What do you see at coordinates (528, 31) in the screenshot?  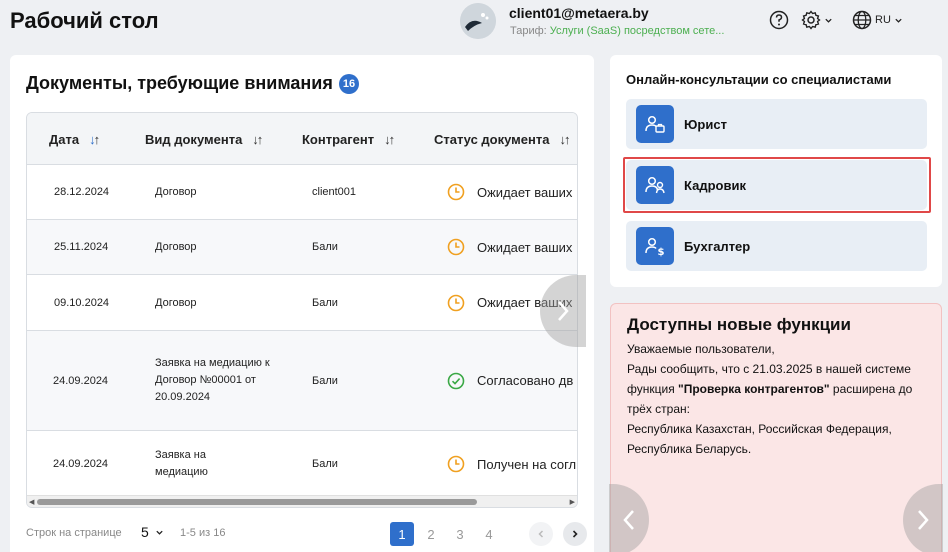 I see `plan-label: Тариф:` at bounding box center [528, 31].